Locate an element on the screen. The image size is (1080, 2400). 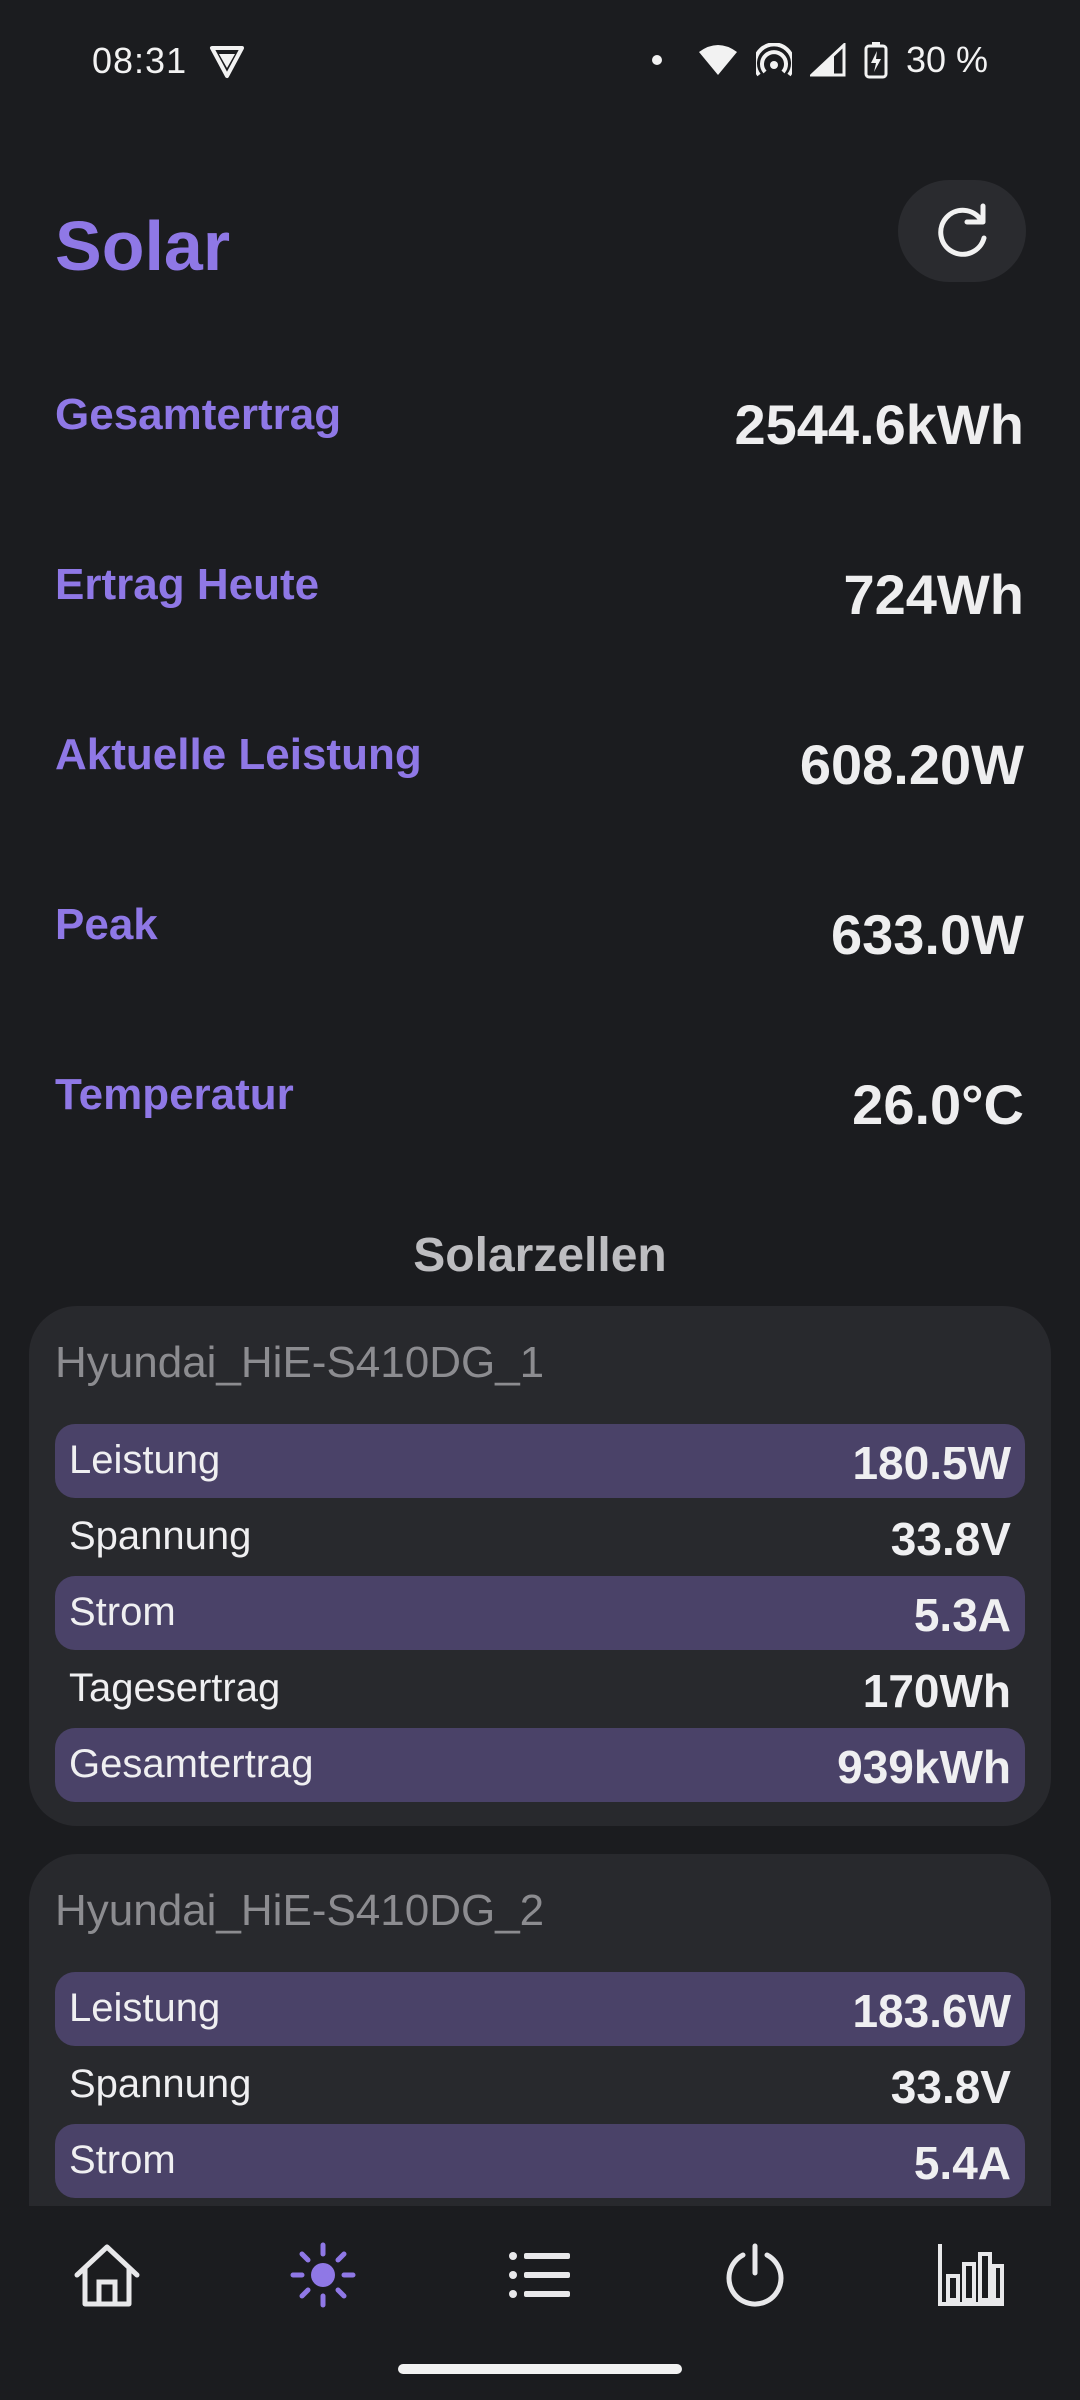
hotspot-icon is located at coordinates (773, 60).